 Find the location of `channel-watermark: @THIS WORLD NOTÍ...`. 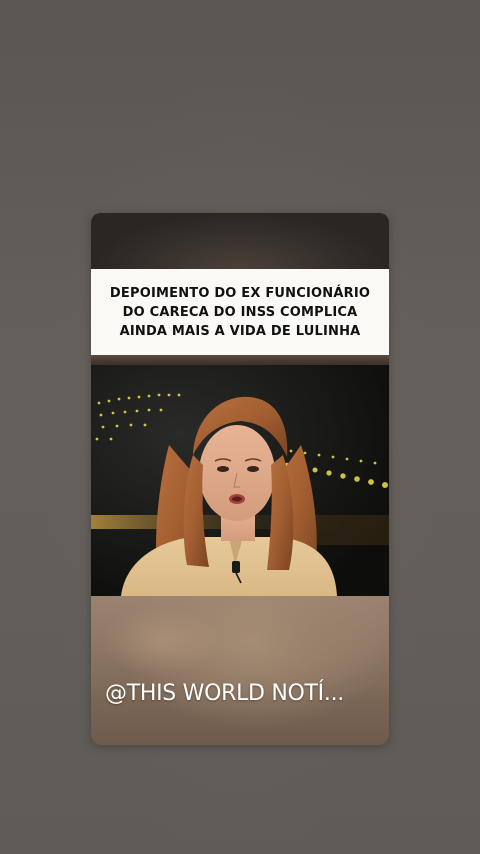

channel-watermark: @THIS WORLD NOTÍ... is located at coordinates (224, 693).